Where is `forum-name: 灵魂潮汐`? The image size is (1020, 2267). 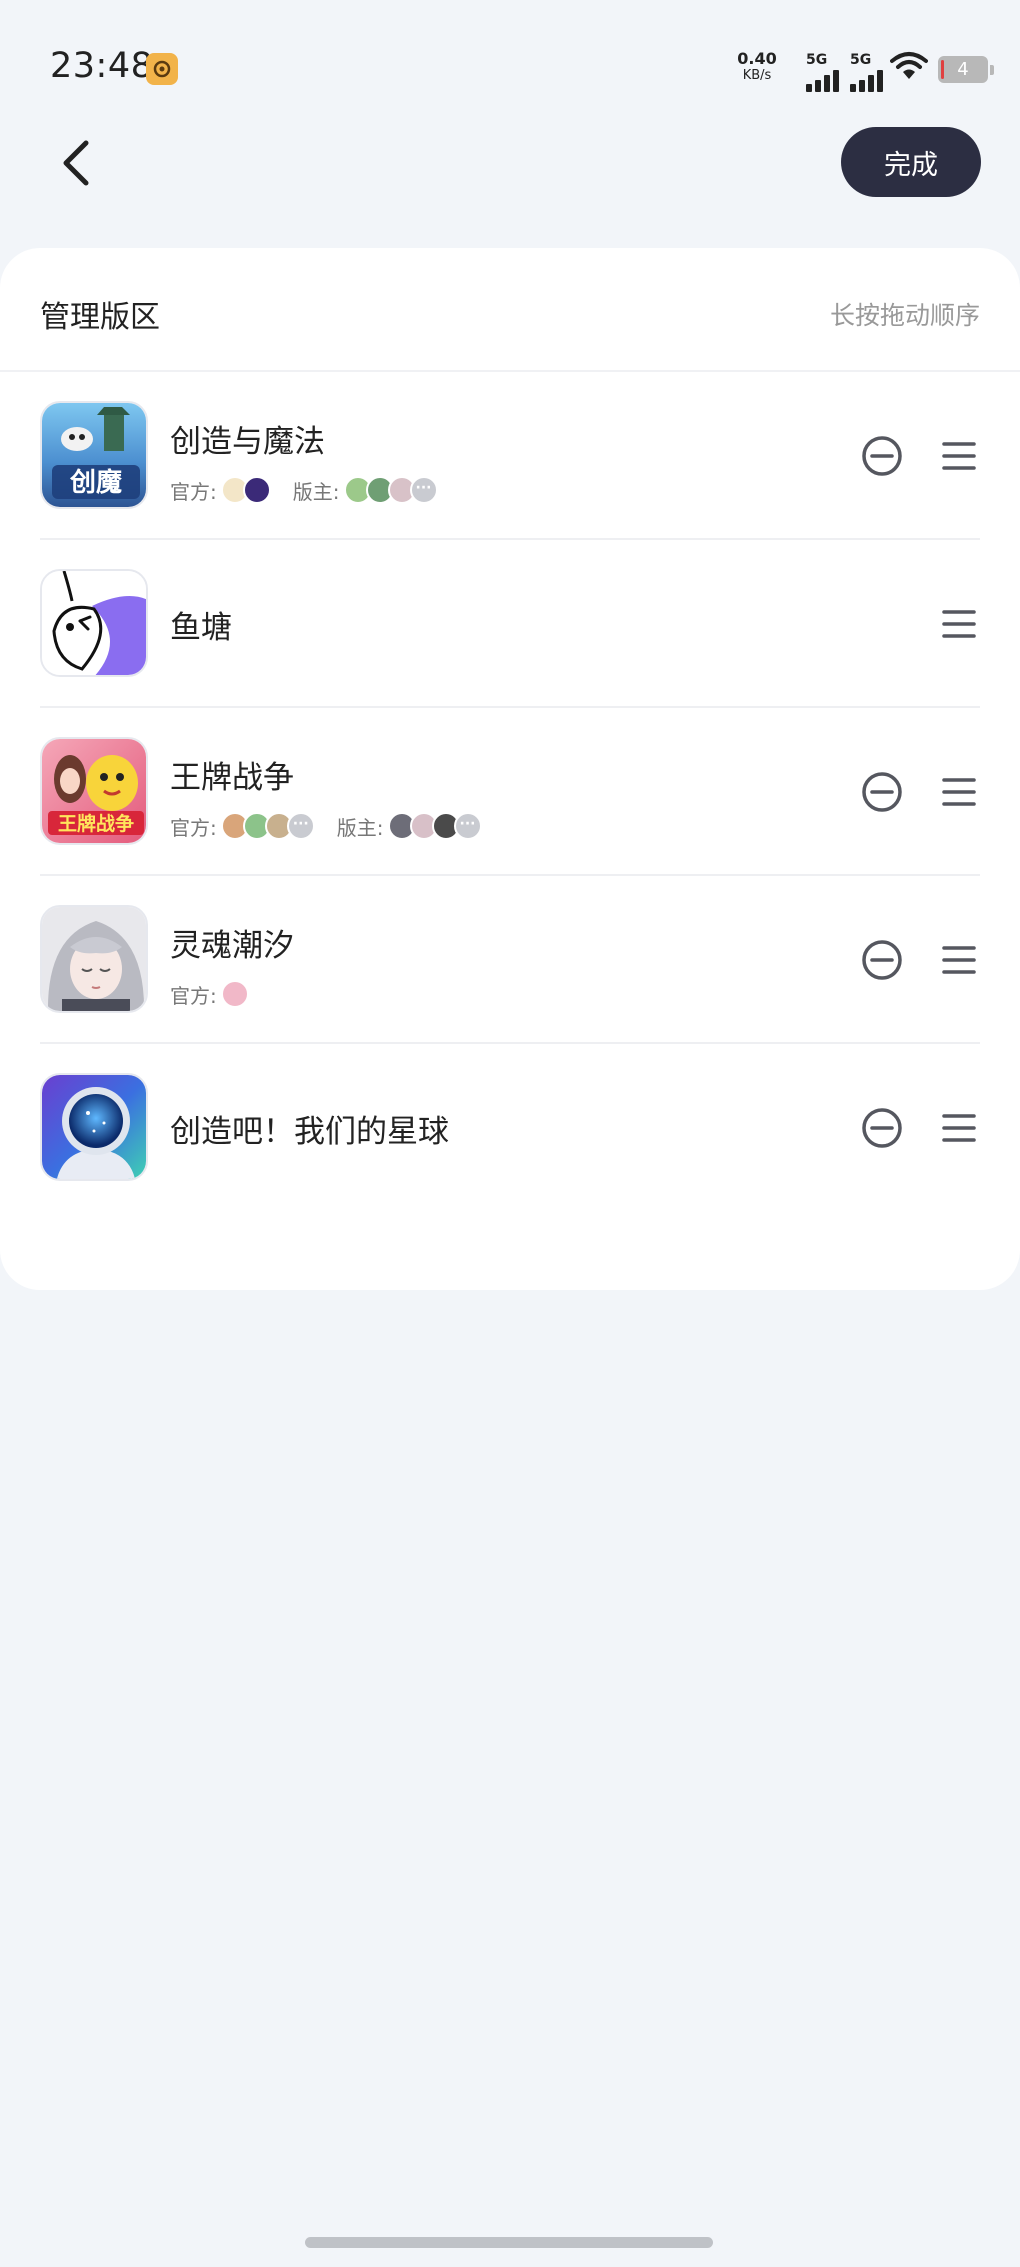
forum-name: 灵魂潮汐 is located at coordinates (232, 946).